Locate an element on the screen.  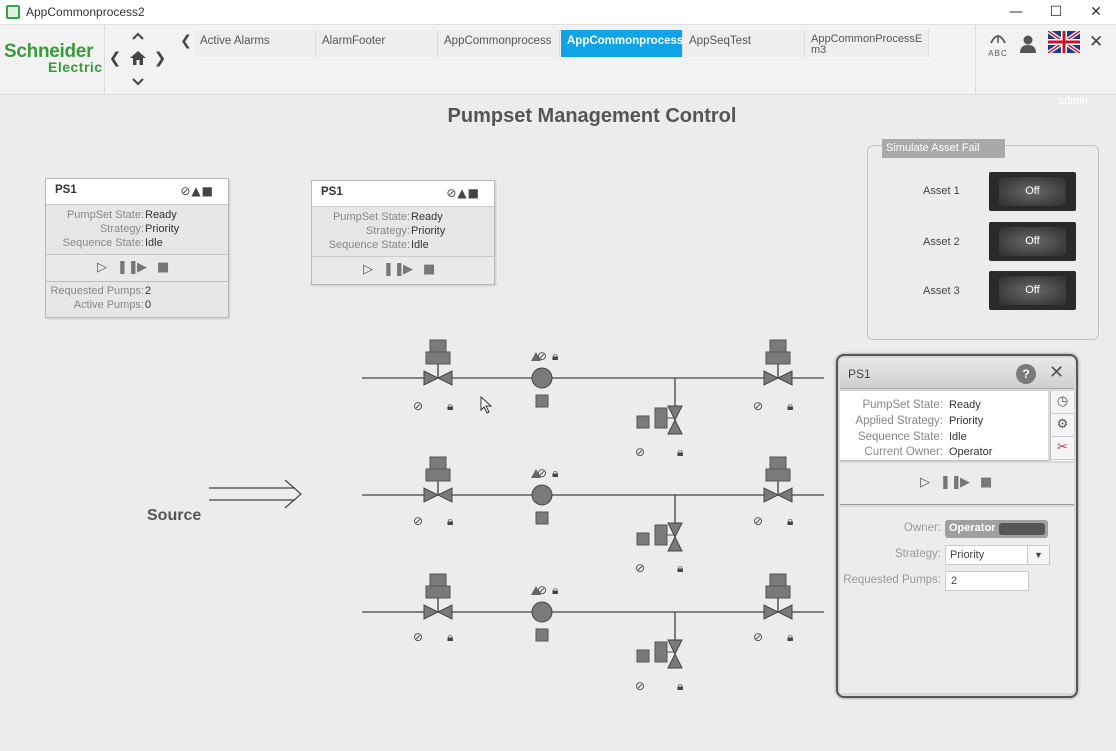
chevron-down-icon is located at coordinates (138, 82).